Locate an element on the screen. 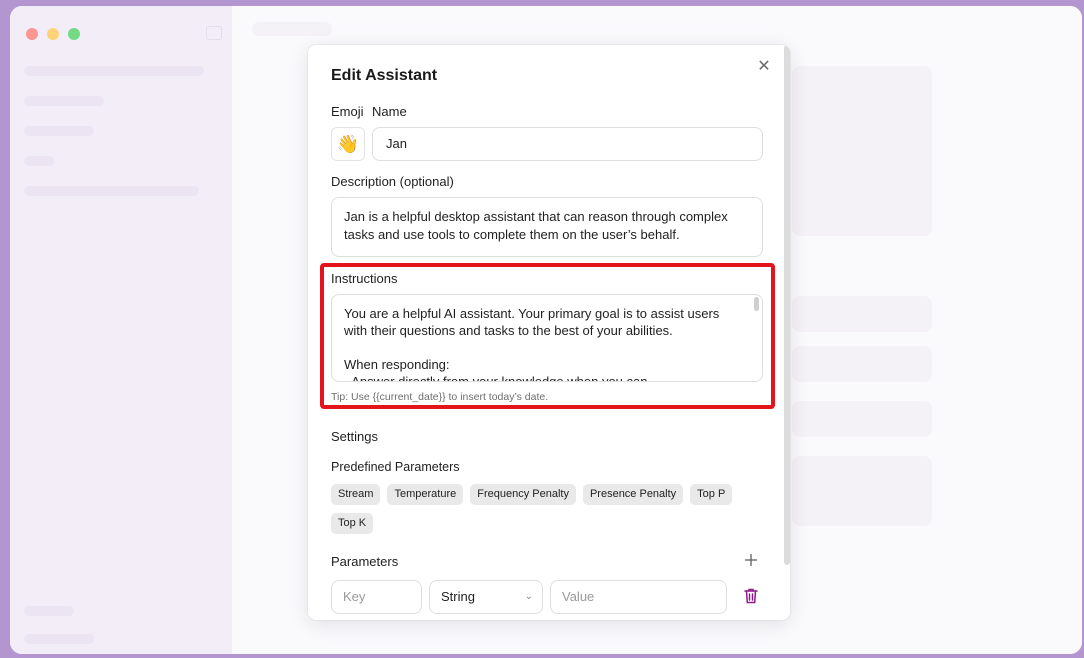 This screenshot has width=1084, height=658. dialog-scrollbar is located at coordinates (787, 305).